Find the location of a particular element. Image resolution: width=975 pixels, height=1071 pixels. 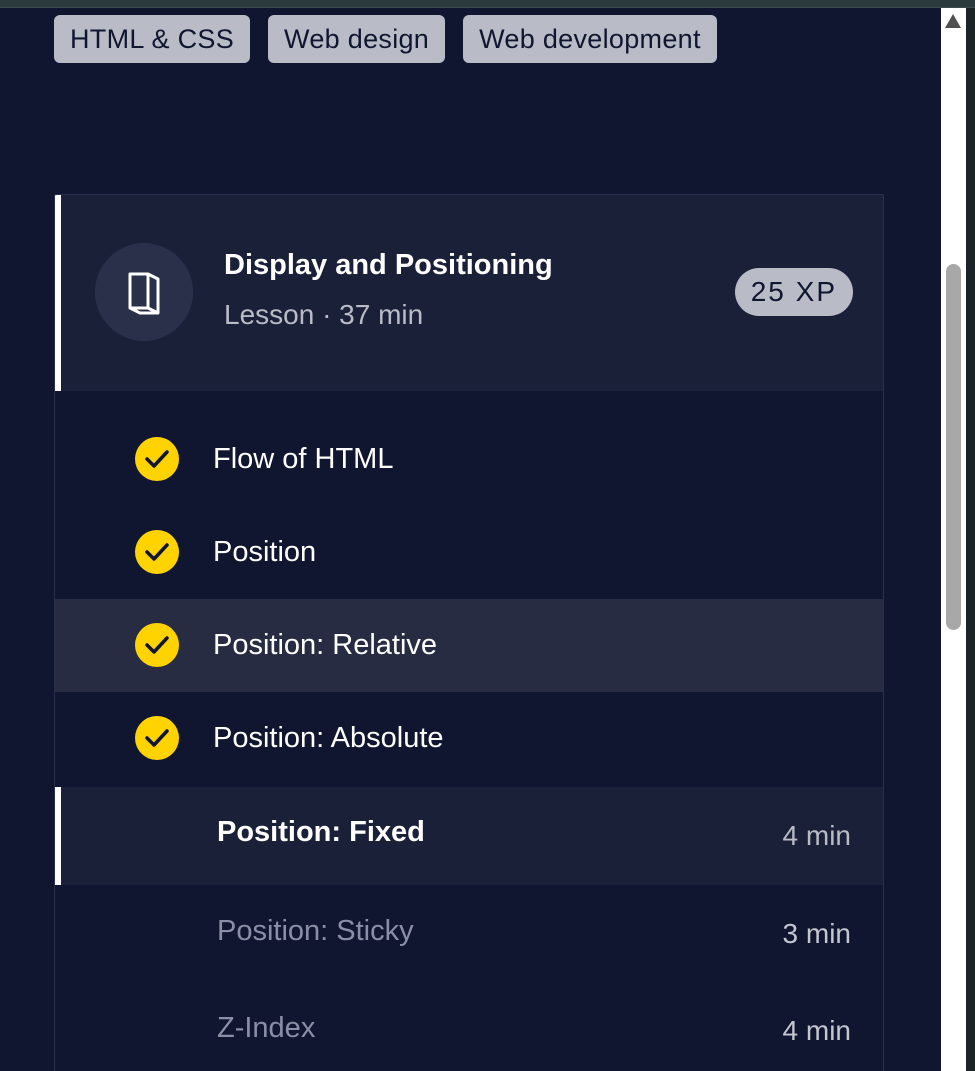

lesson-meta: Lesson · 37 min is located at coordinates (324, 314).